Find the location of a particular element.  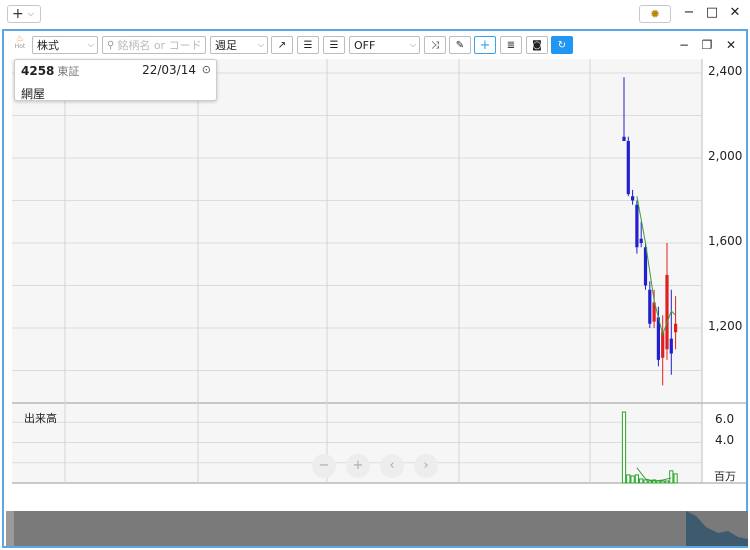

navigator-handle-left is located at coordinates (10, 528).